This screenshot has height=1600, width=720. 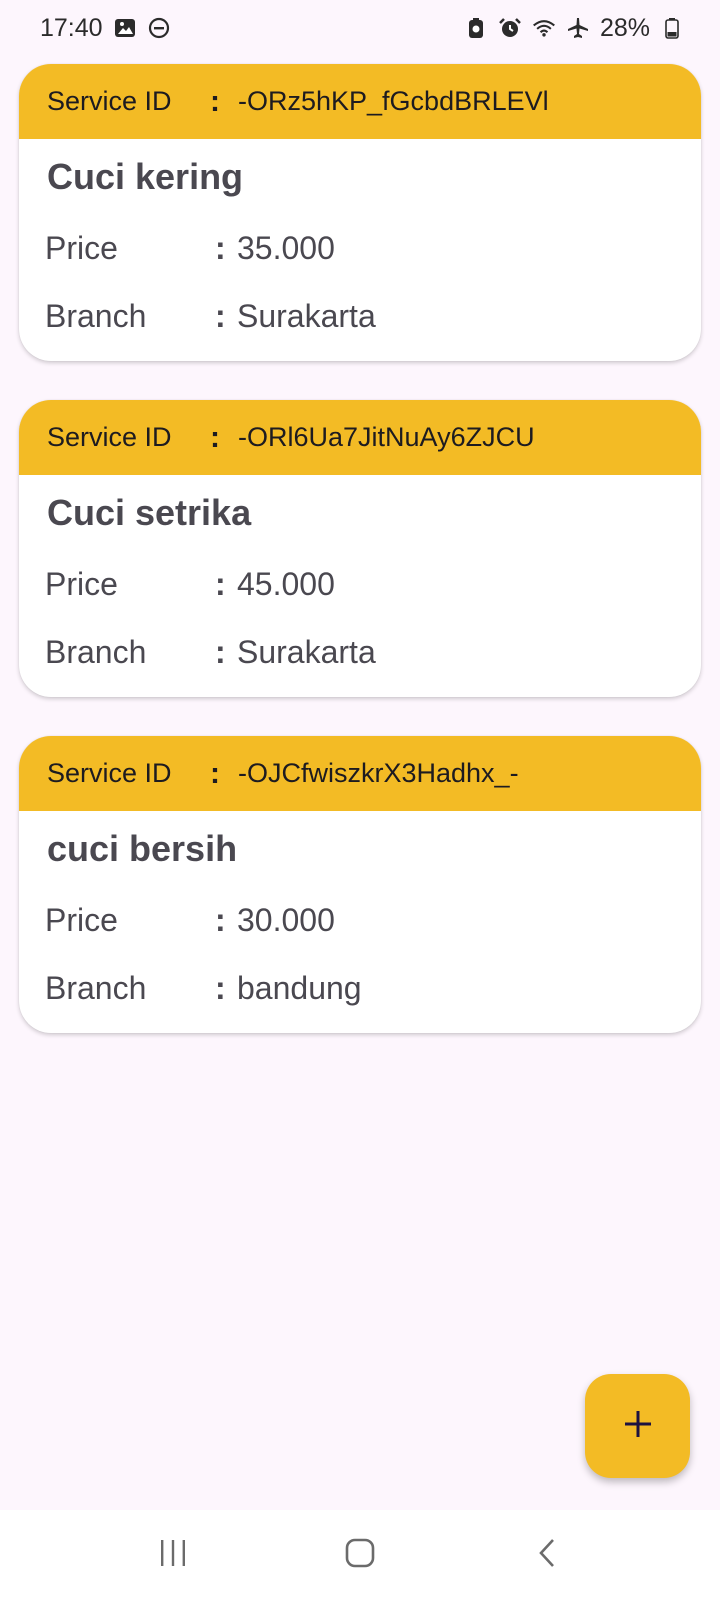 I want to click on battery-percent: 28%, so click(x=624, y=27).